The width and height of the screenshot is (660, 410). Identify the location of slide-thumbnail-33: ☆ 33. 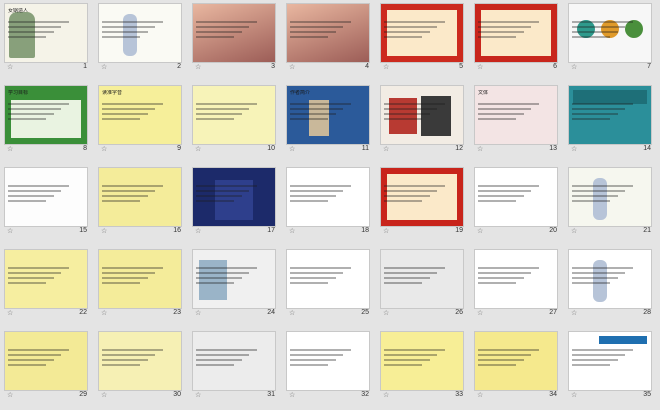
(428, 366).